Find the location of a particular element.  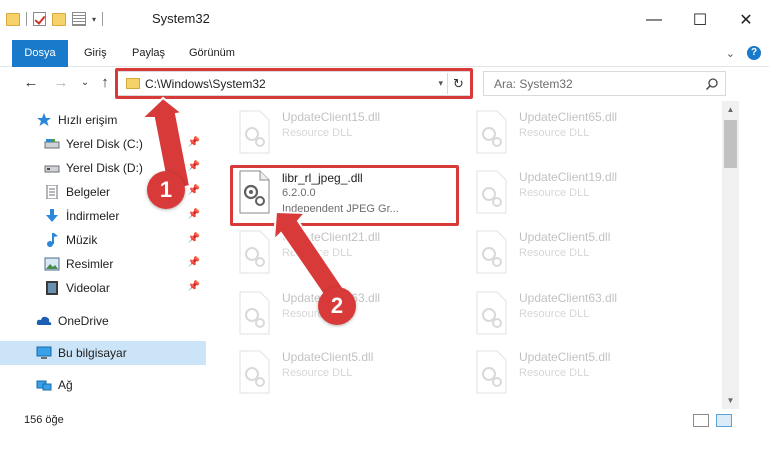

vertical-scrollbar: ▲ ▼ is located at coordinates (730, 255).